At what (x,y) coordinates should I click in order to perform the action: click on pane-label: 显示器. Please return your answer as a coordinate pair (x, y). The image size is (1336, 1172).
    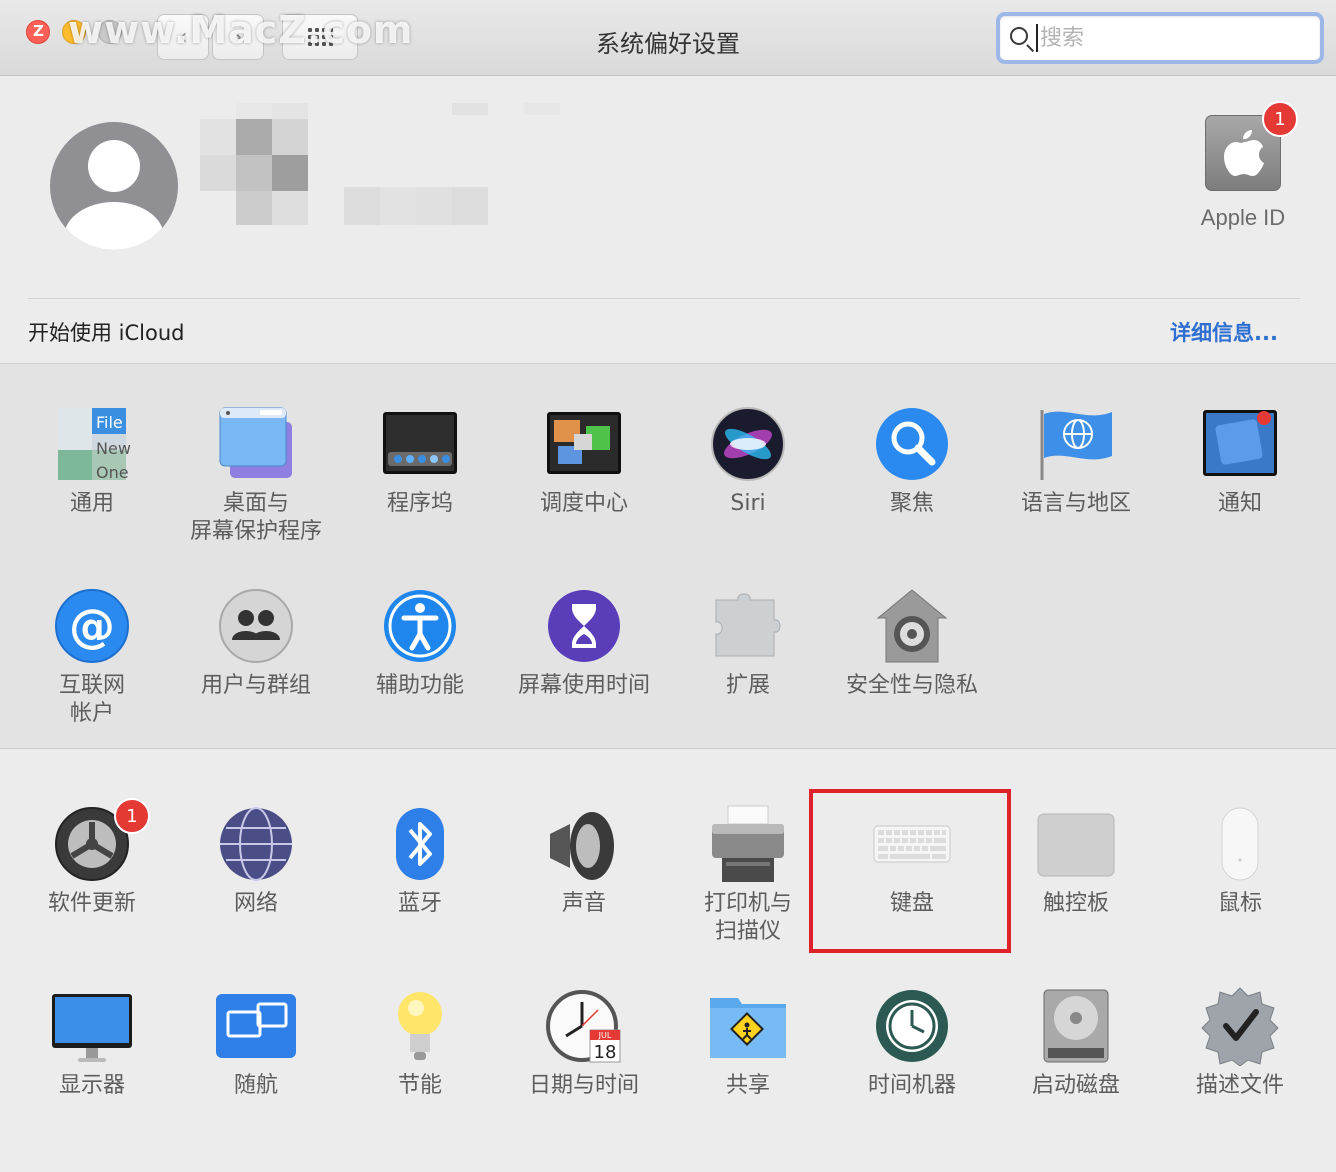
    Looking at the image, I should click on (91, 1085).